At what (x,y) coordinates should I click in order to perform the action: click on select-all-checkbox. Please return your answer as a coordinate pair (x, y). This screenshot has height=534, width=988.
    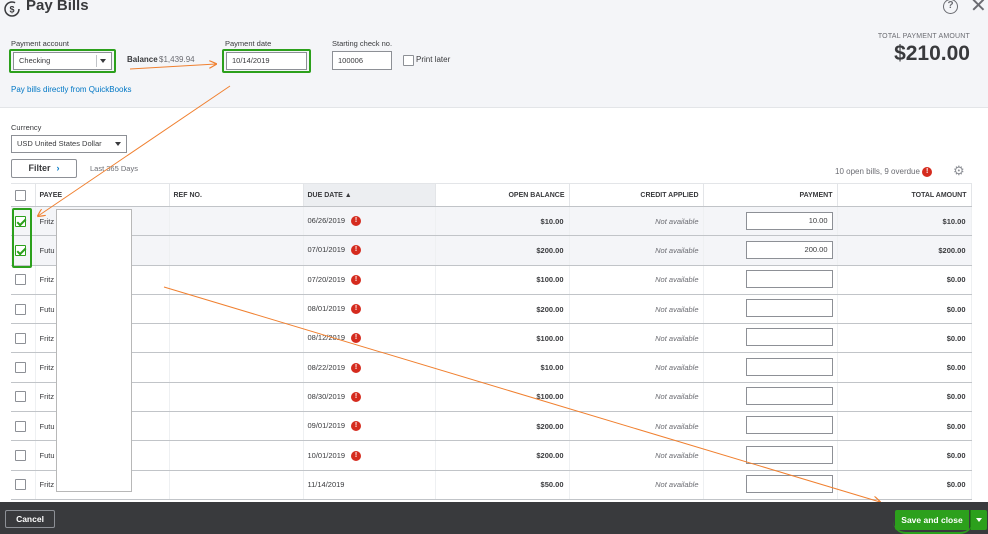
    Looking at the image, I should click on (20, 195).